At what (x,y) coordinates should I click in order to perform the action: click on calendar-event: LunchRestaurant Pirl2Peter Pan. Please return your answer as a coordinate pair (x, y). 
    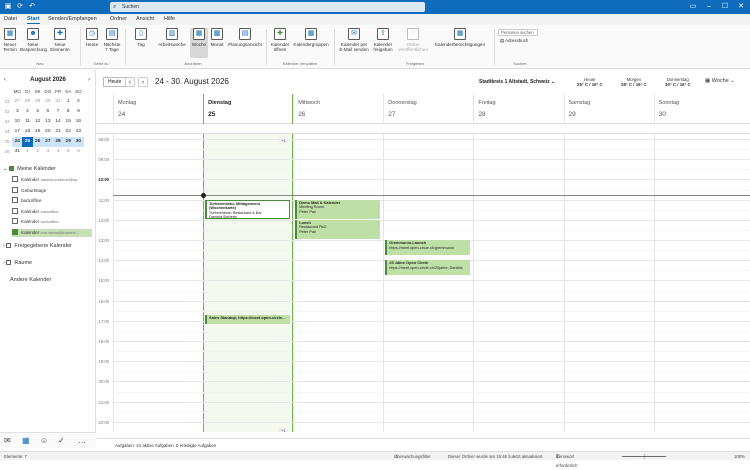
    Looking at the image, I should click on (337, 229).